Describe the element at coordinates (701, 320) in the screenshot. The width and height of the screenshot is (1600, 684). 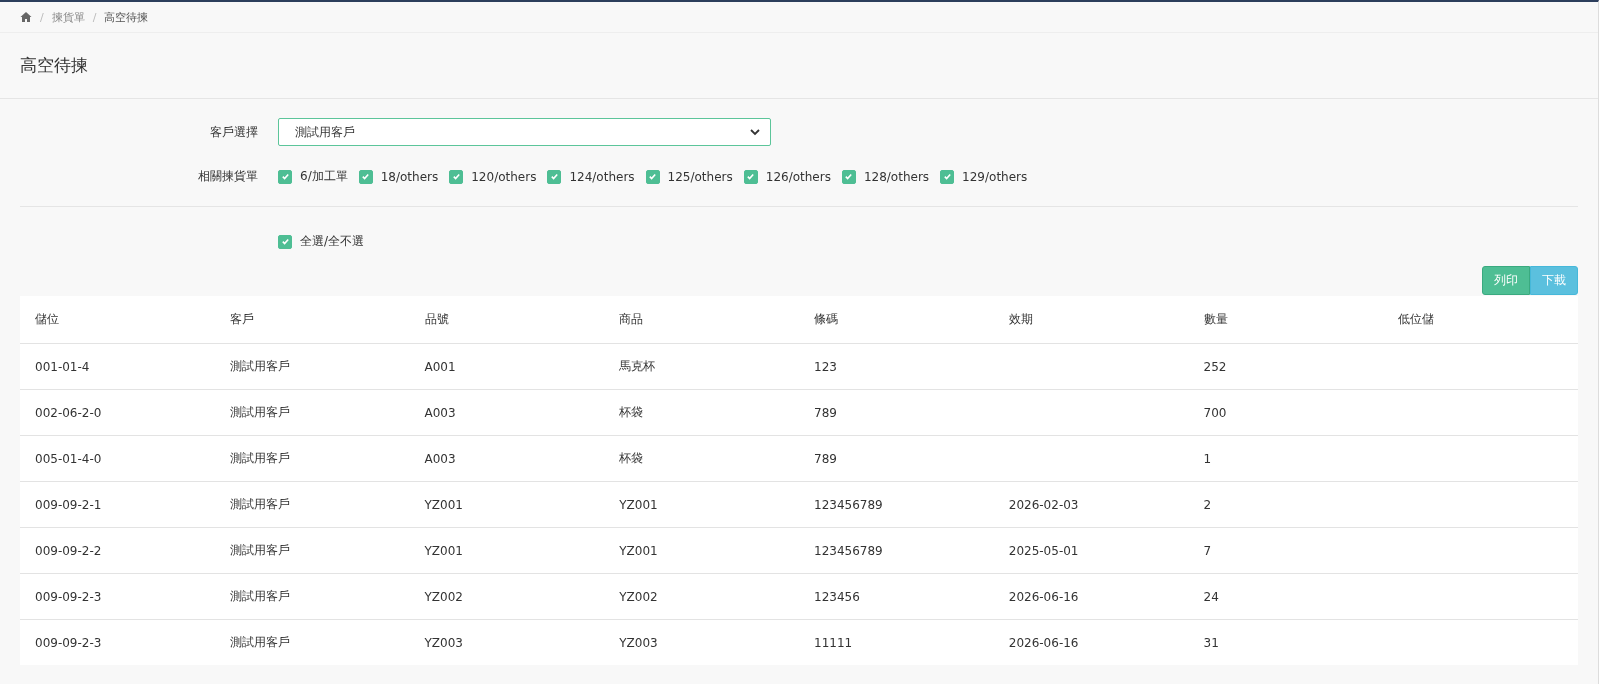
I see `column-header: 商品` at that location.